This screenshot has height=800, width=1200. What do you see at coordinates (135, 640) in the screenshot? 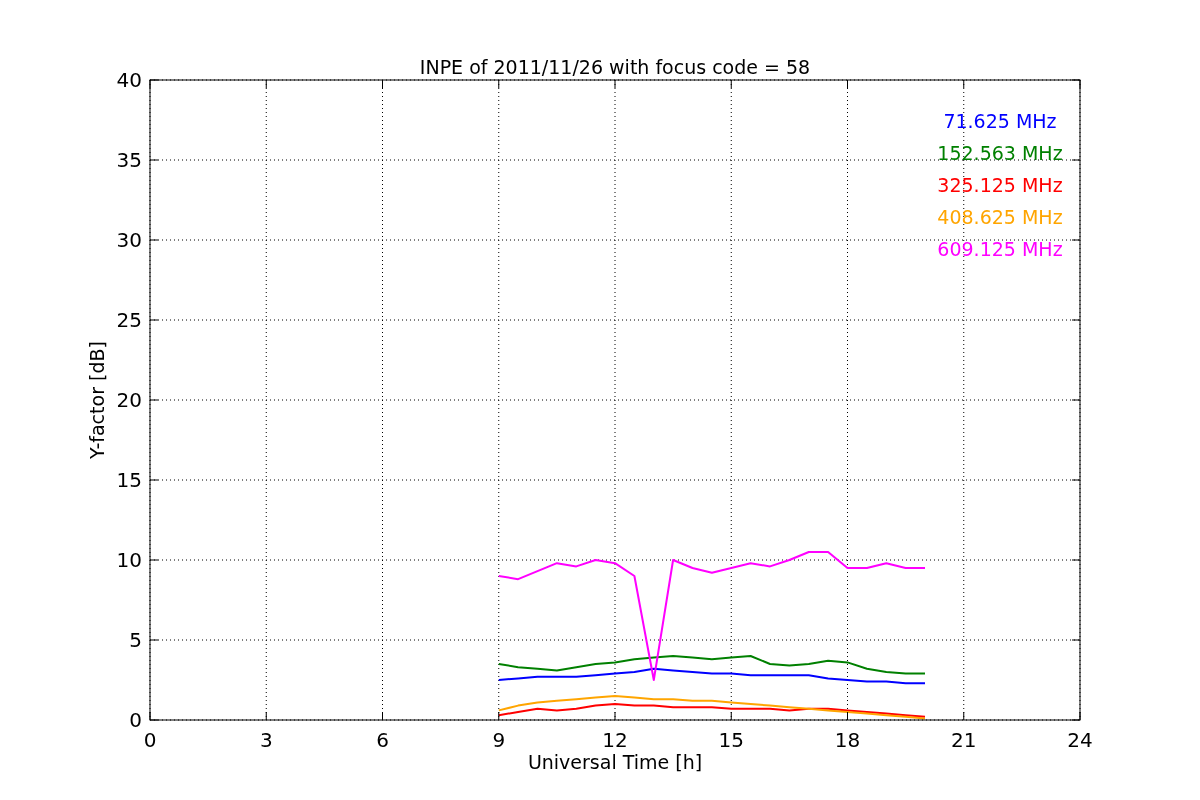
I see `y-tick-label: 5` at bounding box center [135, 640].